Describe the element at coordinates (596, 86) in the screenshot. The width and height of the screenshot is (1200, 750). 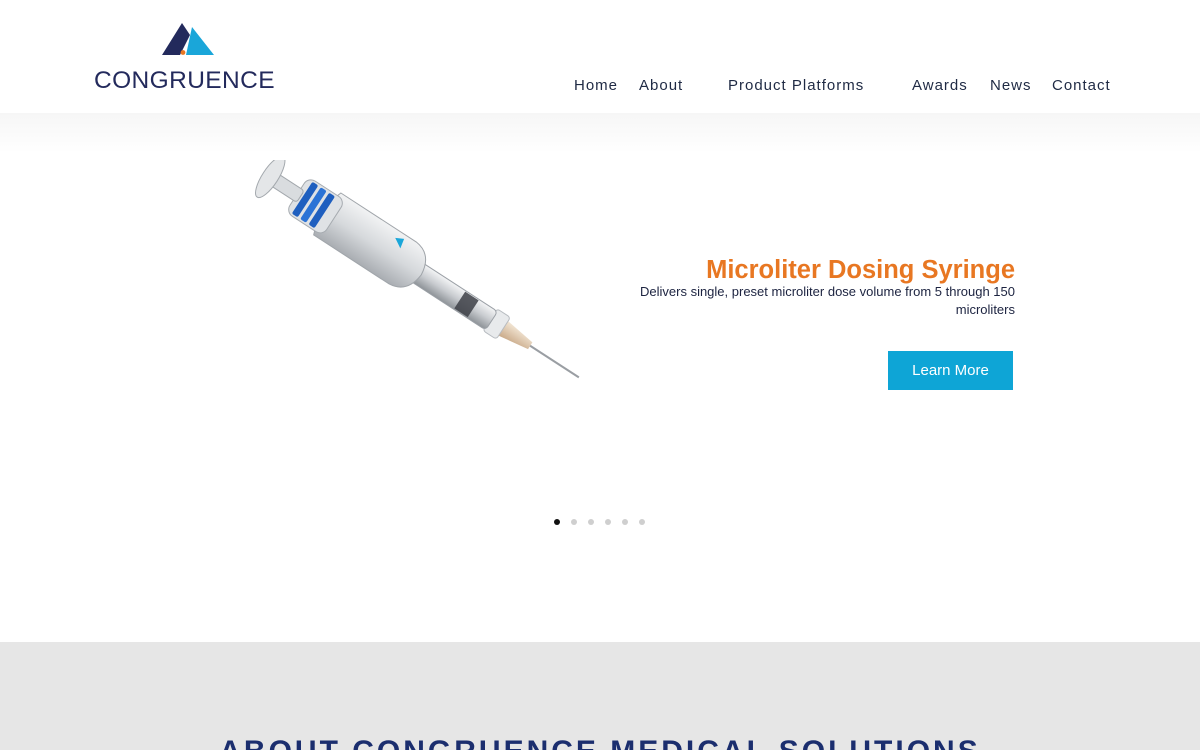
I see `nav-home: Home` at that location.